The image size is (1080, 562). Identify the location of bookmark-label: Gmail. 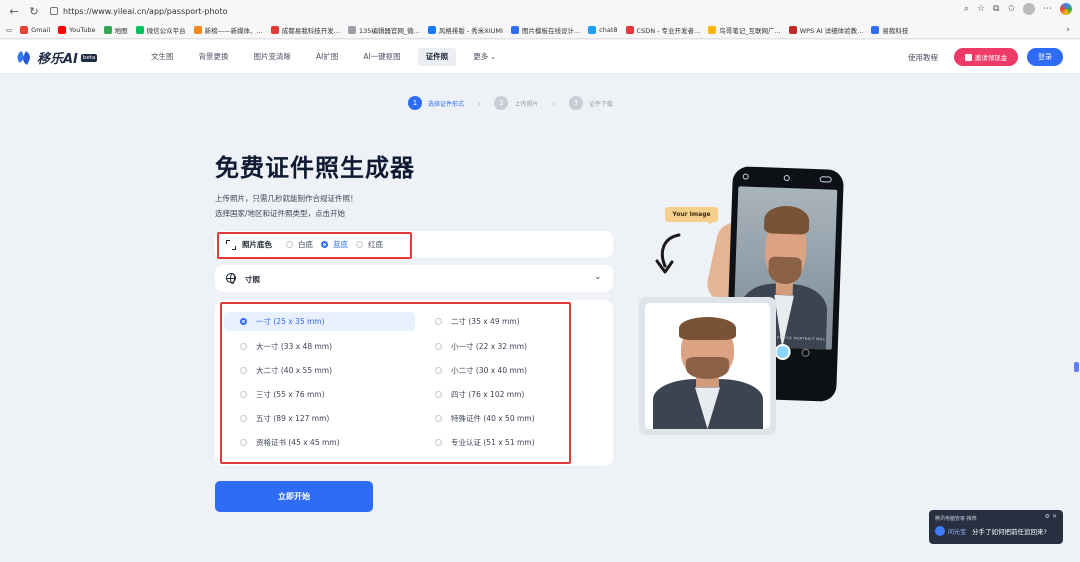
(41, 30).